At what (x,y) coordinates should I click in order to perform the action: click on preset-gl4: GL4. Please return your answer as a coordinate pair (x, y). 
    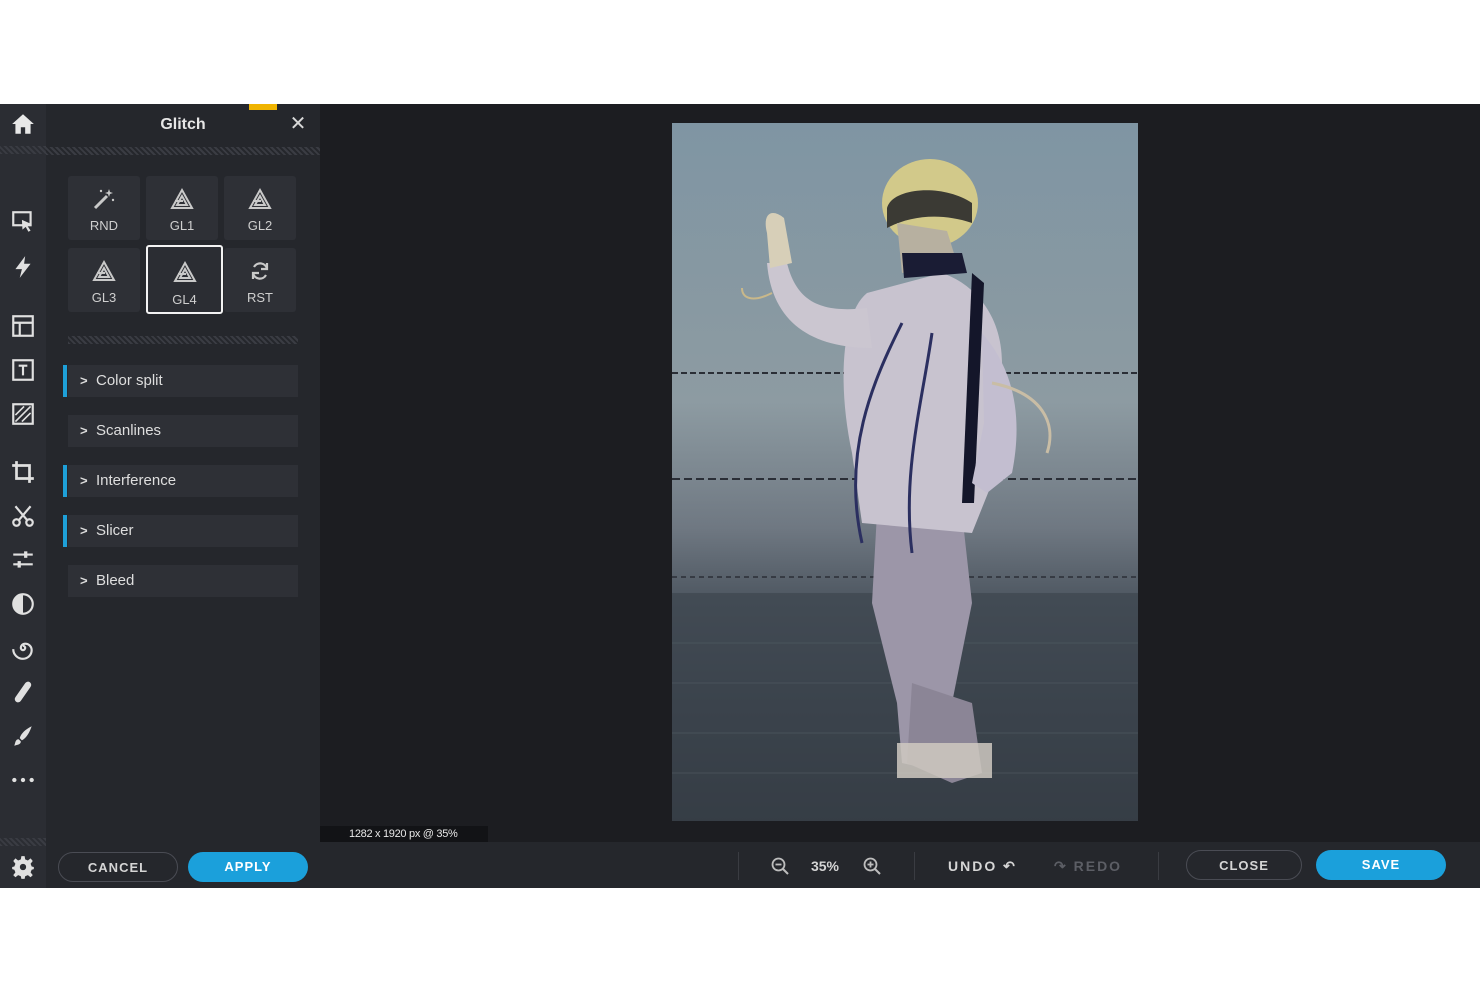
    Looking at the image, I should click on (184, 279).